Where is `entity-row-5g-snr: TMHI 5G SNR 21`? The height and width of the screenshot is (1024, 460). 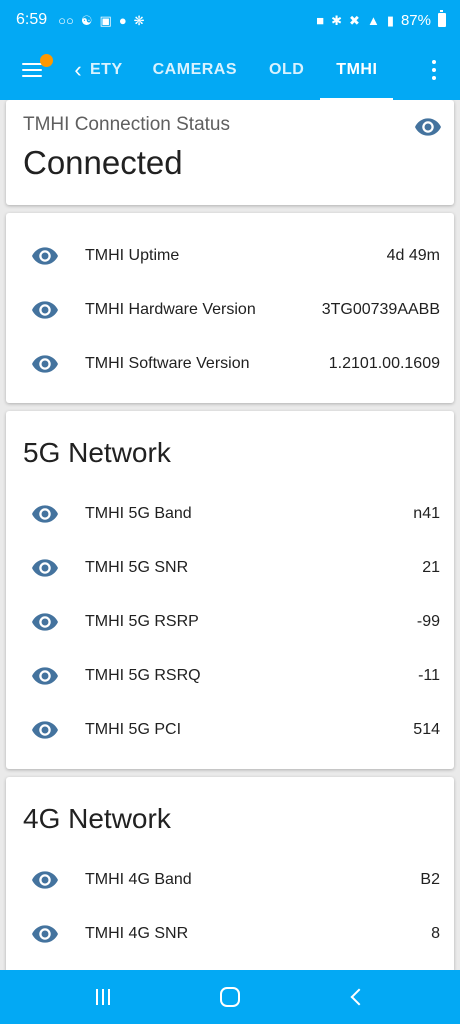
entity-row-5g-snr: TMHI 5G SNR 21 is located at coordinates (230, 568).